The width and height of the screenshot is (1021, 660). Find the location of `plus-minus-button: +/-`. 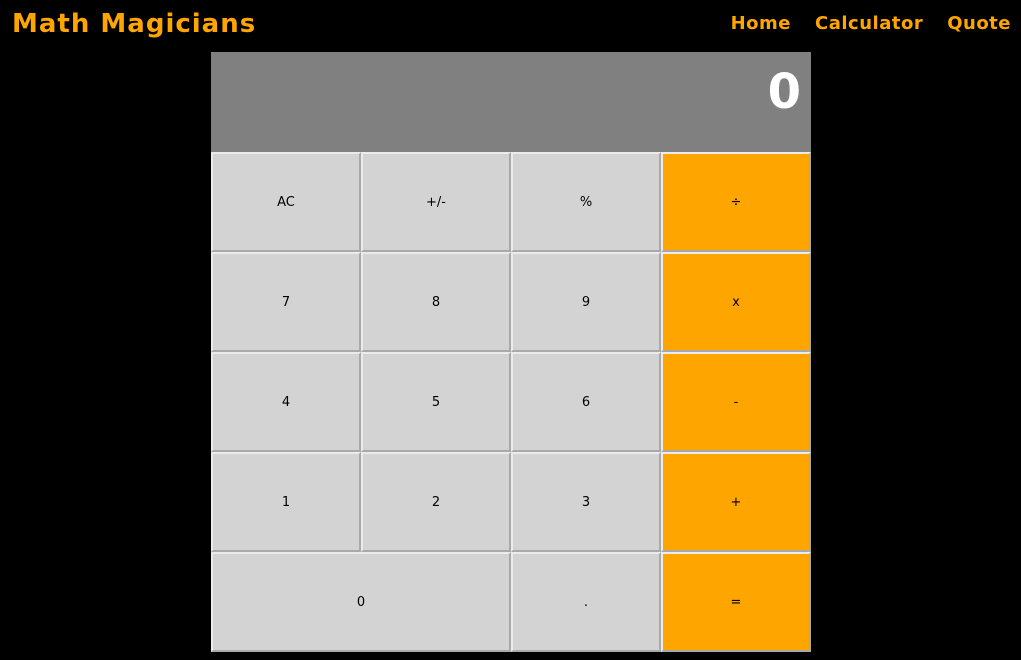

plus-minus-button: +/- is located at coordinates (436, 202).